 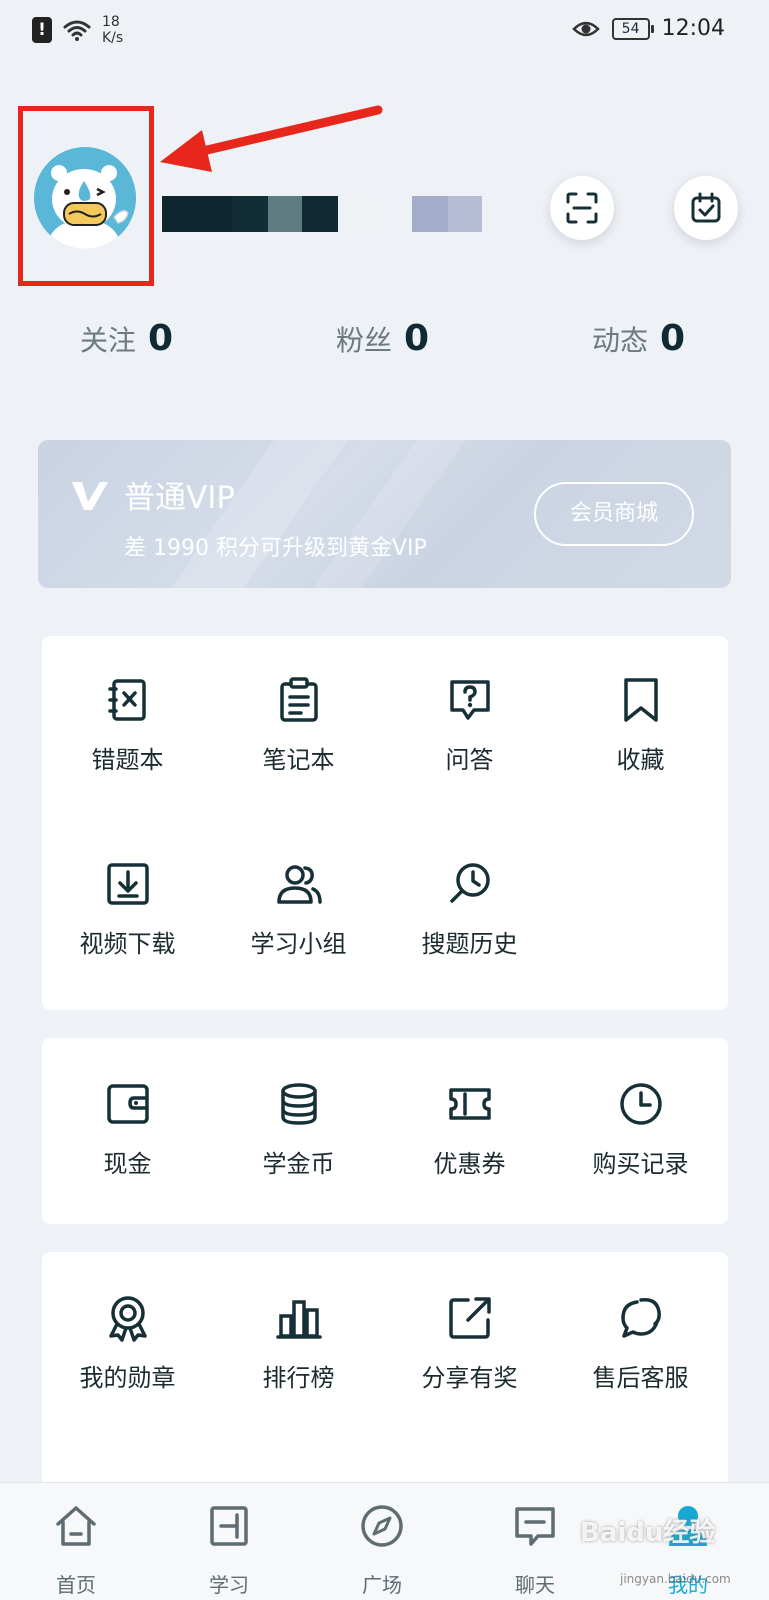 I want to click on wallet-label: 购买记录, so click(x=640, y=1164).